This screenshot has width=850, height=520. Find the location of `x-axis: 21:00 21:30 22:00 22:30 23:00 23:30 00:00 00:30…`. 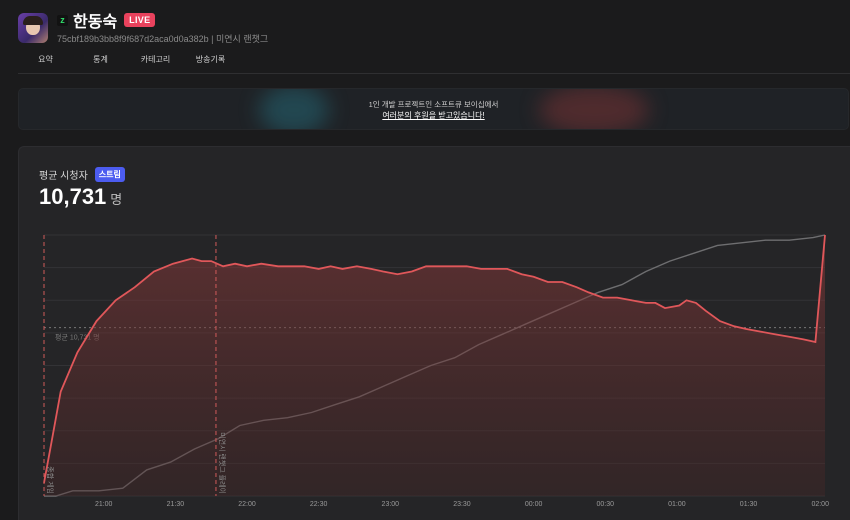

x-axis: 21:00 21:30 22:00 22:30 23:00 23:30 00:00 00:30… is located at coordinates (462, 504).